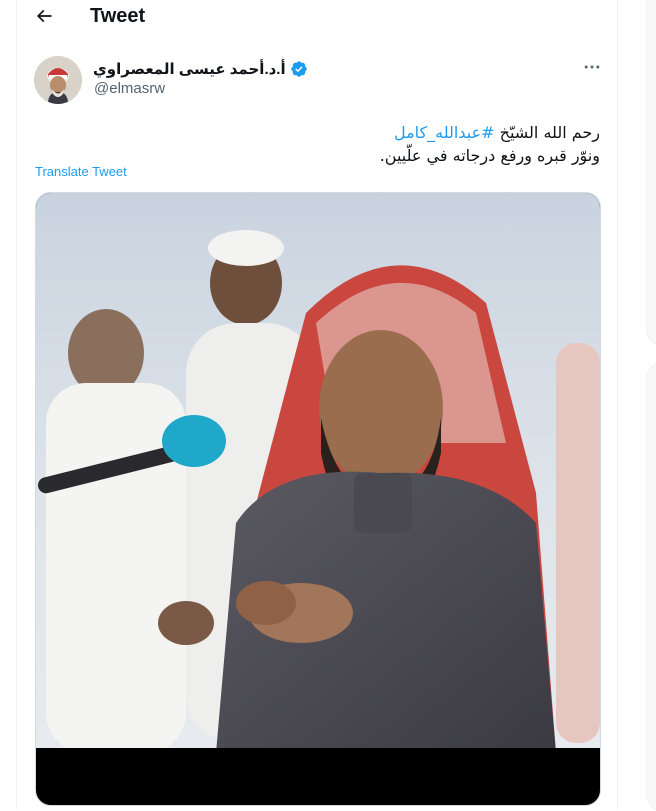 Image resolution: width=656 pixels, height=811 pixels. I want to click on more-horizontal-icon, so click(592, 69).